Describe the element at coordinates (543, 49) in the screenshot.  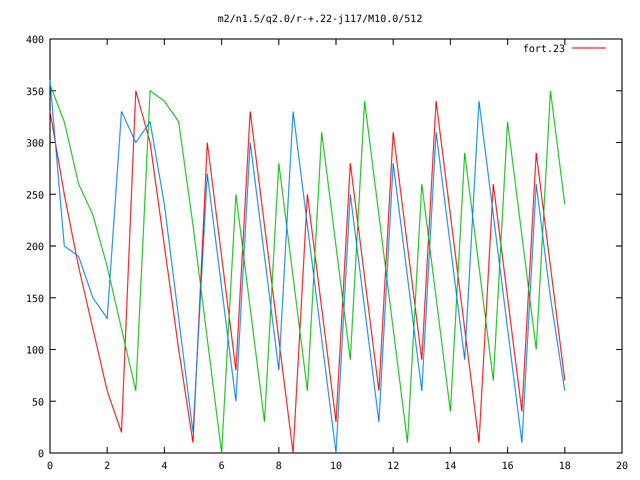
I see `legend-label: fort.23` at that location.